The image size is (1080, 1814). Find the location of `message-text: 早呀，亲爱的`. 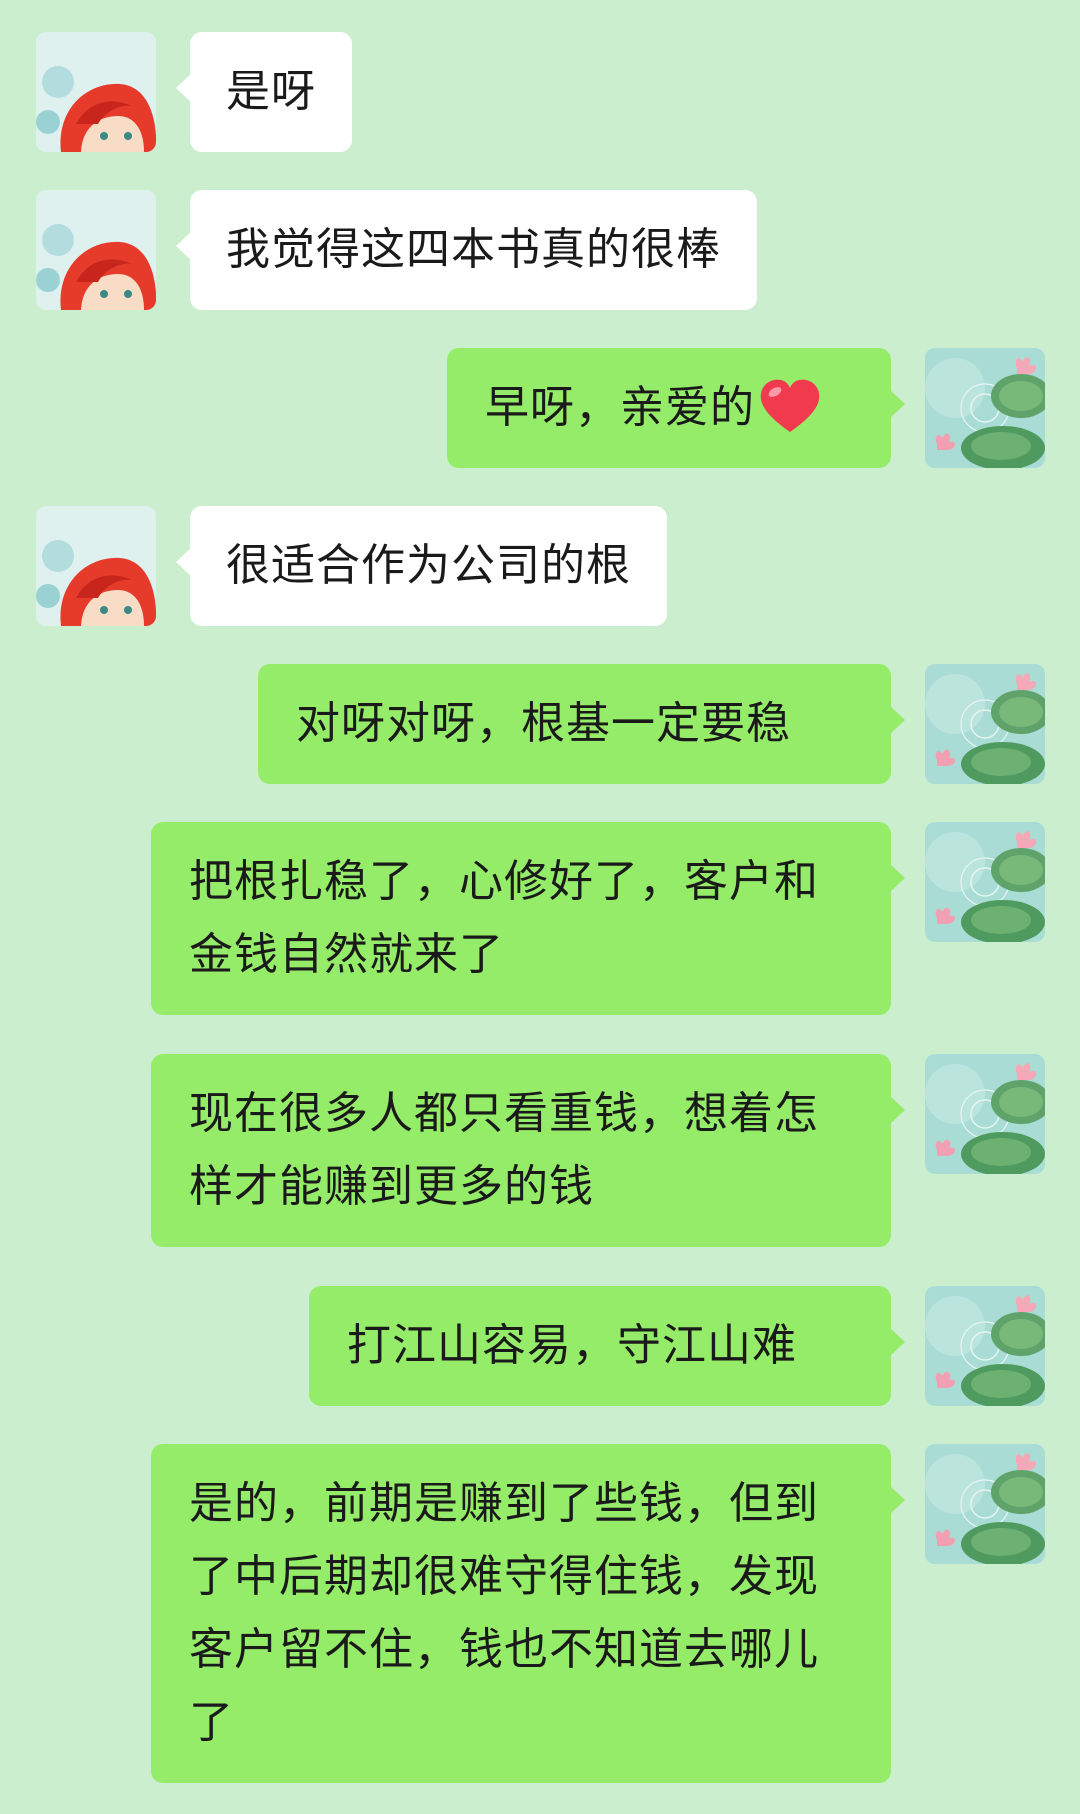

message-text: 早呀，亲爱的 is located at coordinates (620, 407).